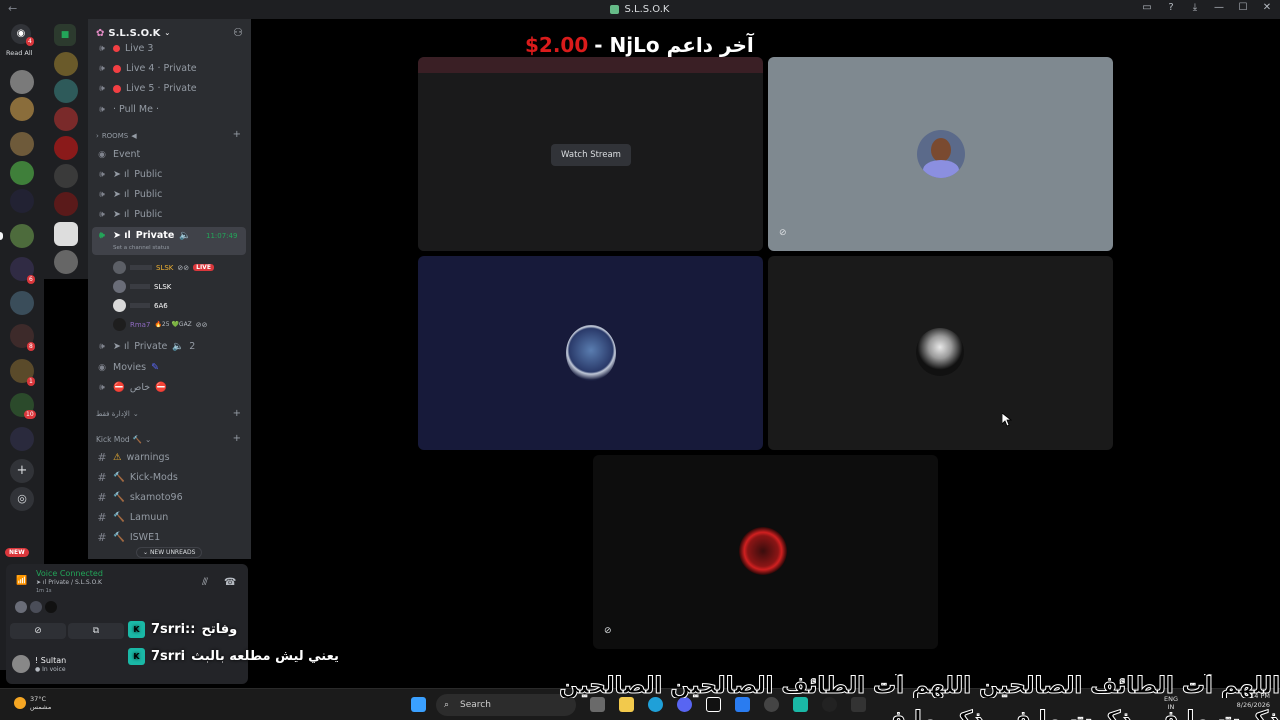 The image size is (1280, 720). I want to click on download-icon: ⤓, so click(1195, 7).